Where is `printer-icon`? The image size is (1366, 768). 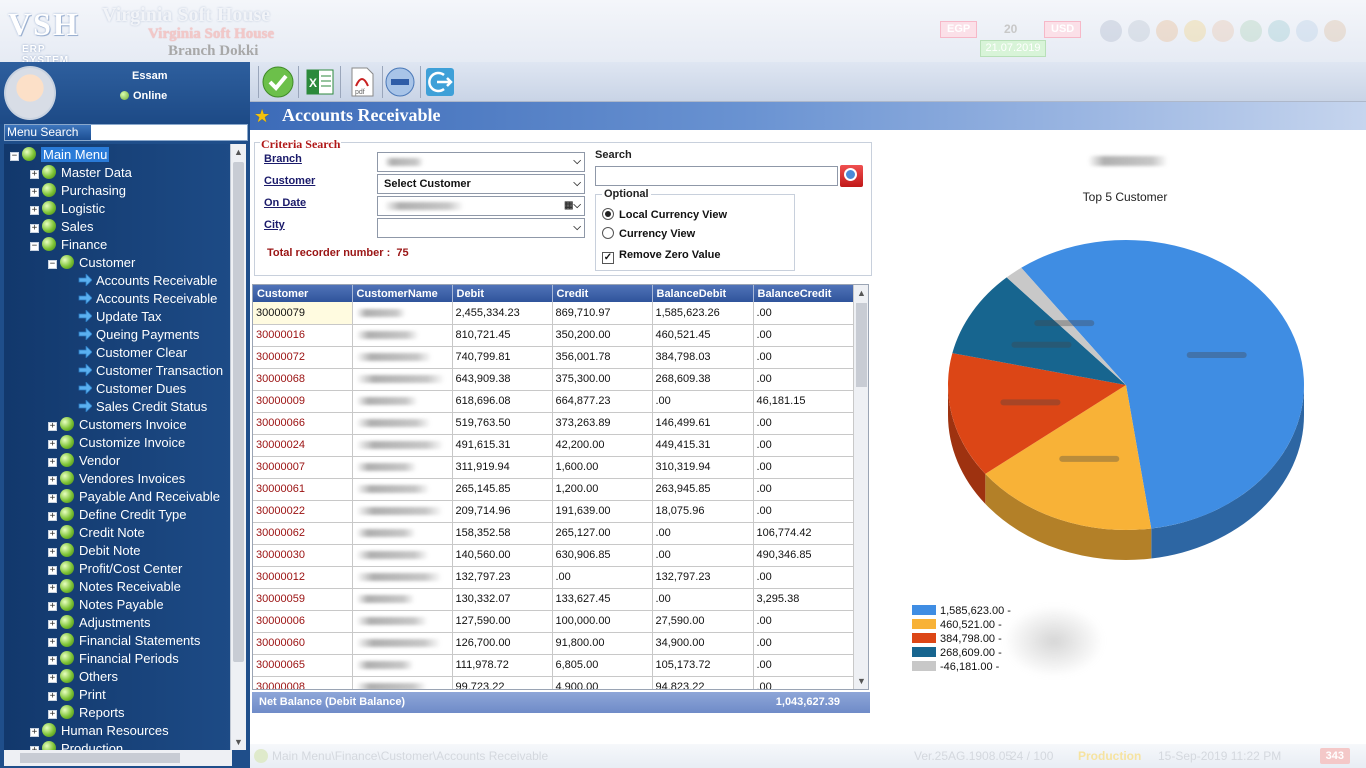
printer-icon is located at coordinates (1111, 31).